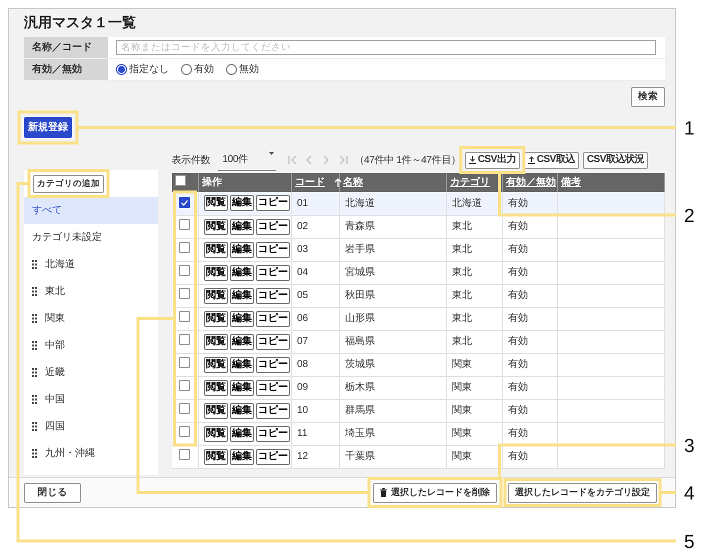 The image size is (714, 555). I want to click on csv-button: CSV取込, so click(551, 160).